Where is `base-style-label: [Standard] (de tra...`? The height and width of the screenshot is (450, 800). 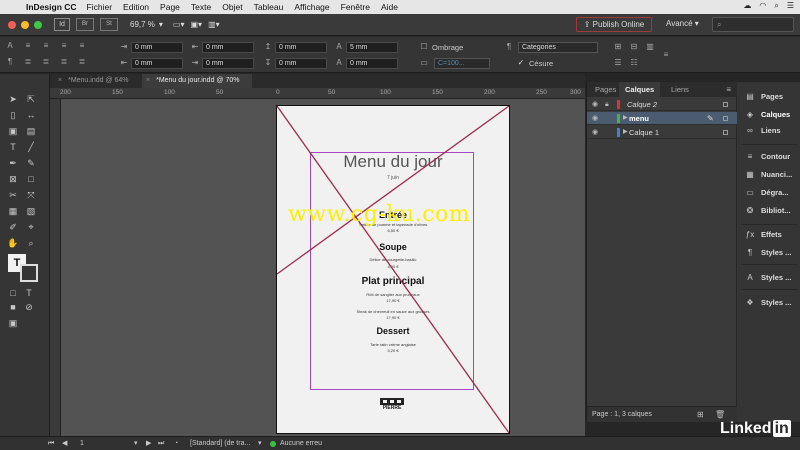
base-style-label: [Standard] (de tra... is located at coordinates (220, 443).